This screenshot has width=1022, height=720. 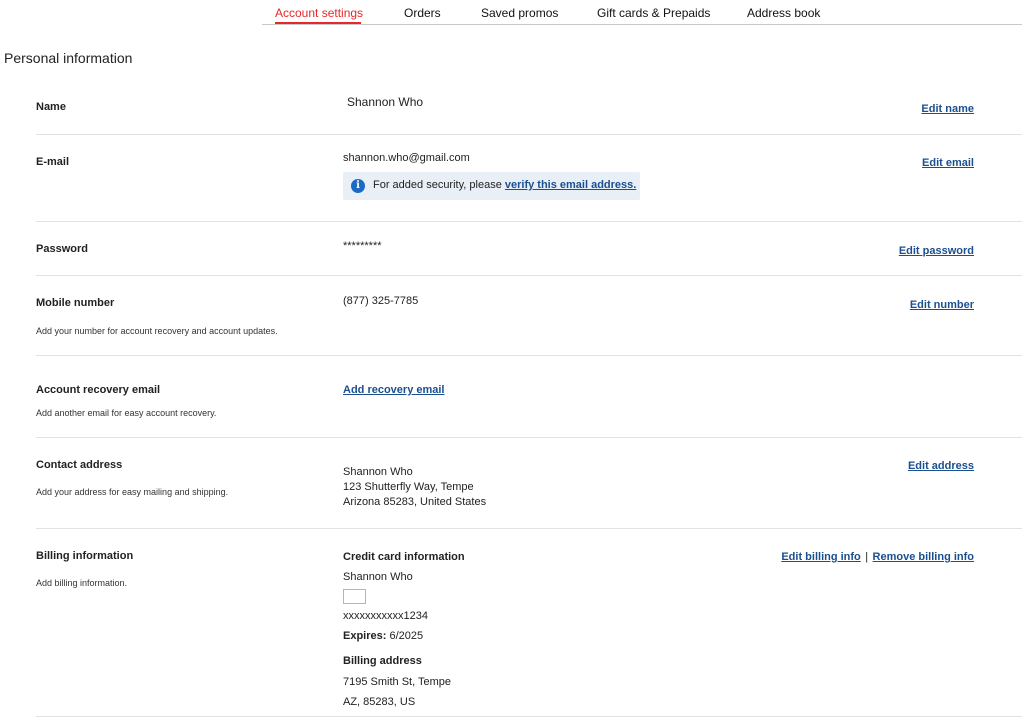 I want to click on contact-address-label: Contact address, so click(x=79, y=465).